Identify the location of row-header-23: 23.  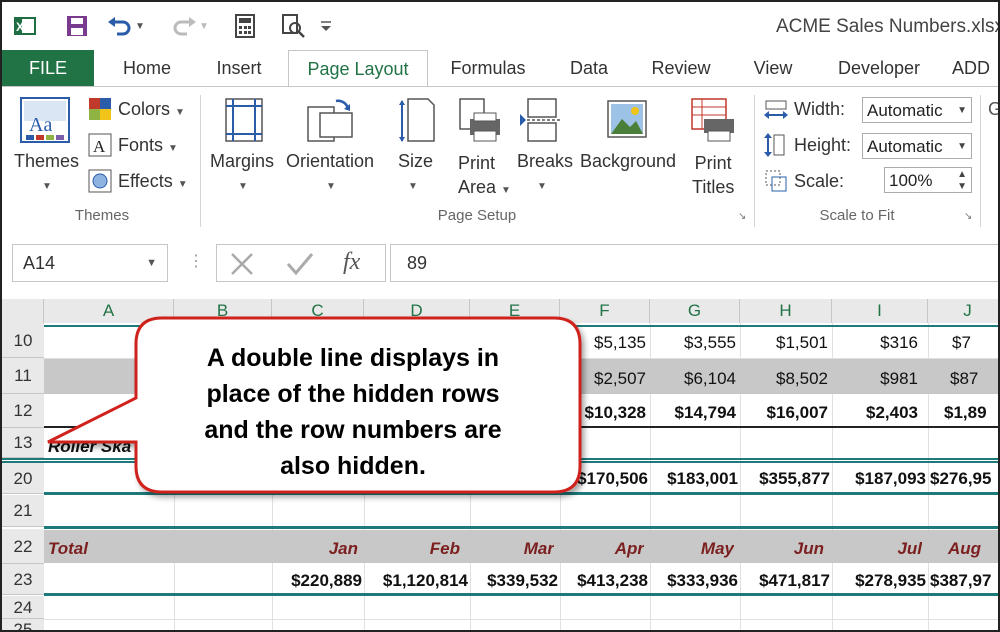
(23, 579).